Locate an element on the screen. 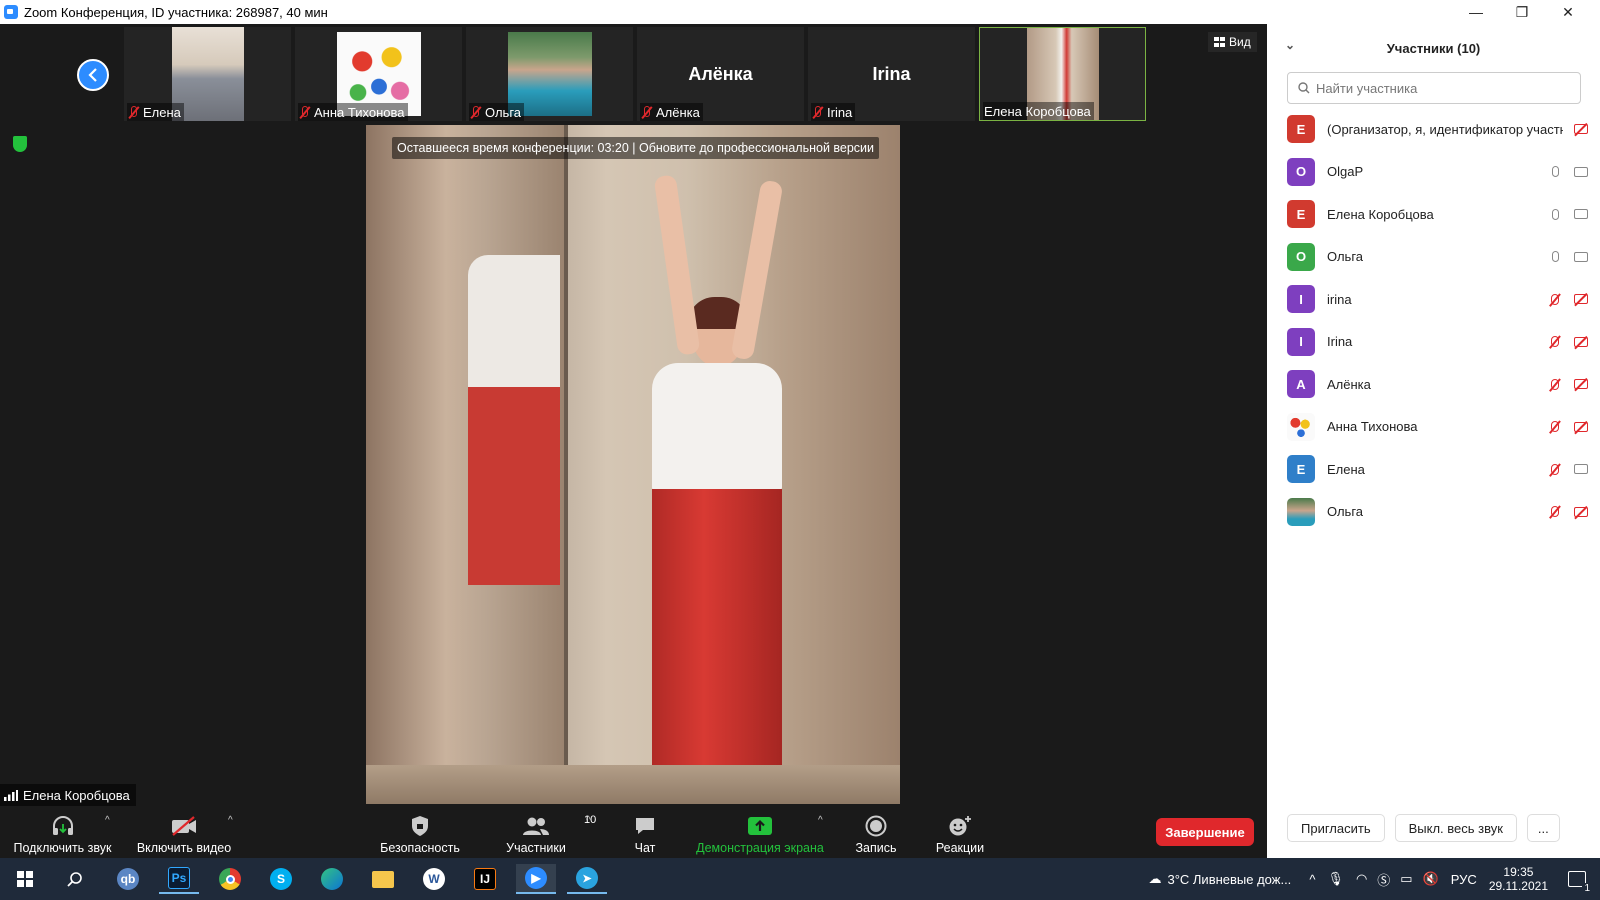  participant-avatar: А is located at coordinates (1301, 384).